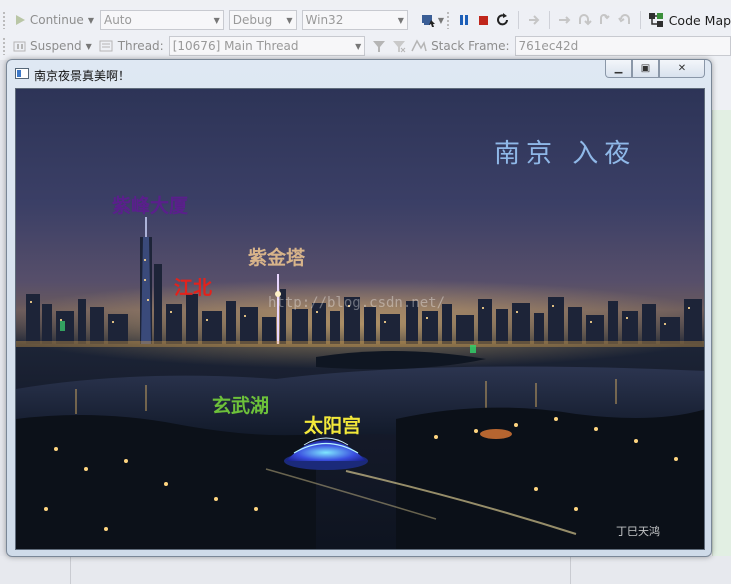  What do you see at coordinates (360, 344) in the screenshot?
I see `shore-lights` at bounding box center [360, 344].